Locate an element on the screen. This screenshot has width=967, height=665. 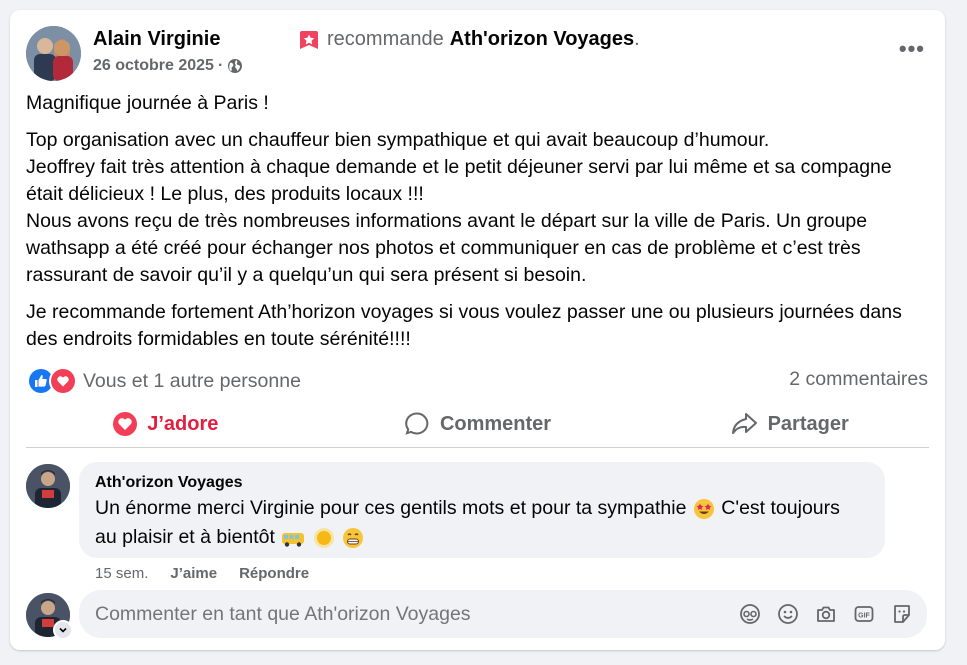
comment-button: Commenter is located at coordinates (478, 424).